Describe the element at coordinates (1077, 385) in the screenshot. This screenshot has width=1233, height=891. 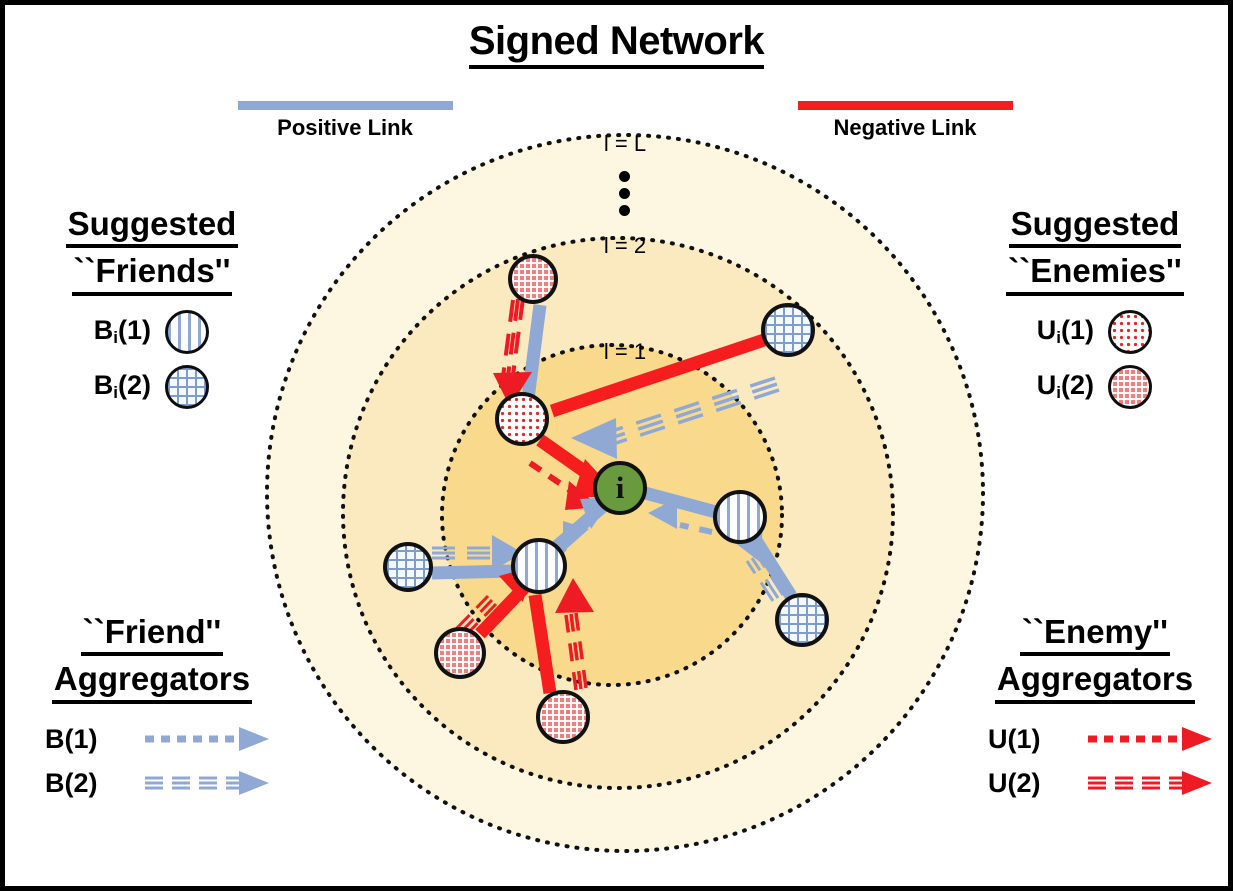
I see `enemy-2-arg: (2)` at that location.